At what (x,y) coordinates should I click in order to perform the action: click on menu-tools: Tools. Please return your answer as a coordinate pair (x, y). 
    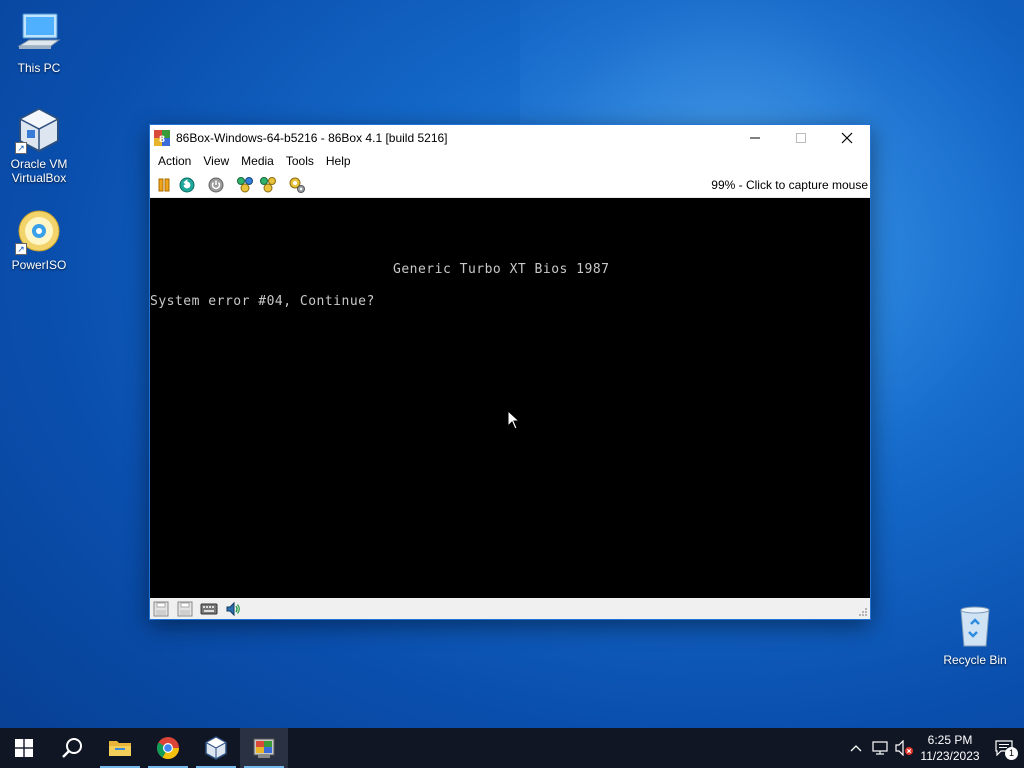
    Looking at the image, I should click on (300, 161).